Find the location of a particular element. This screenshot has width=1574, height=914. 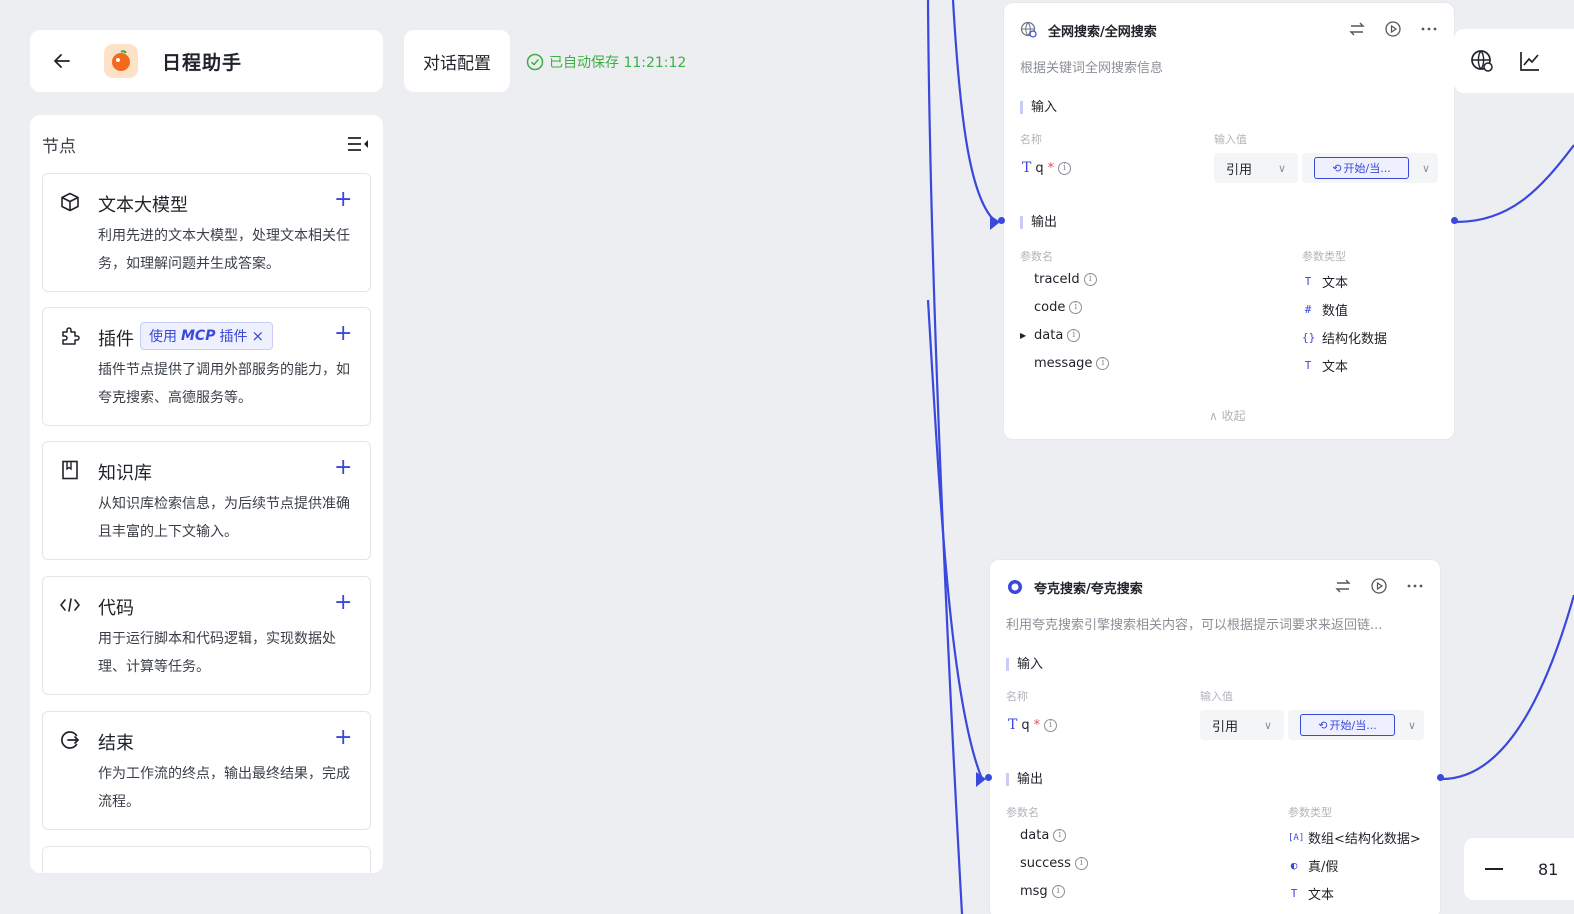

mcp-plugin-tag: 使用 MCP 插件 × is located at coordinates (207, 336).